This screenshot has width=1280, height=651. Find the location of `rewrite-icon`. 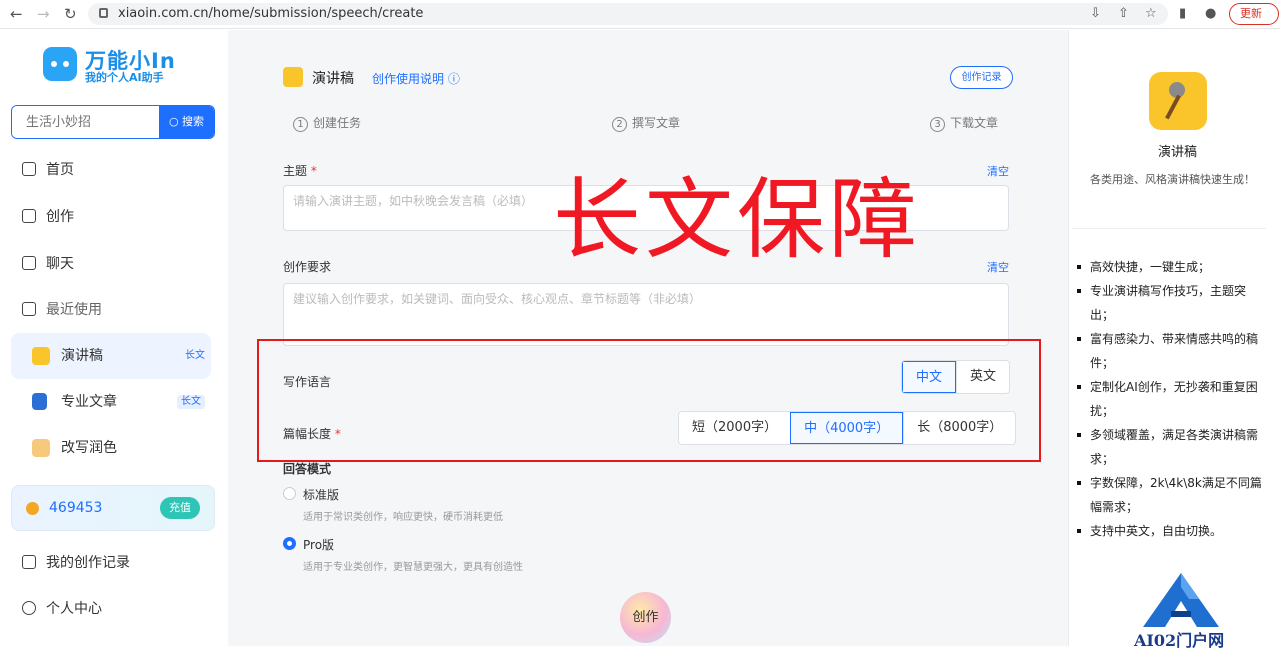

rewrite-icon is located at coordinates (41, 448).